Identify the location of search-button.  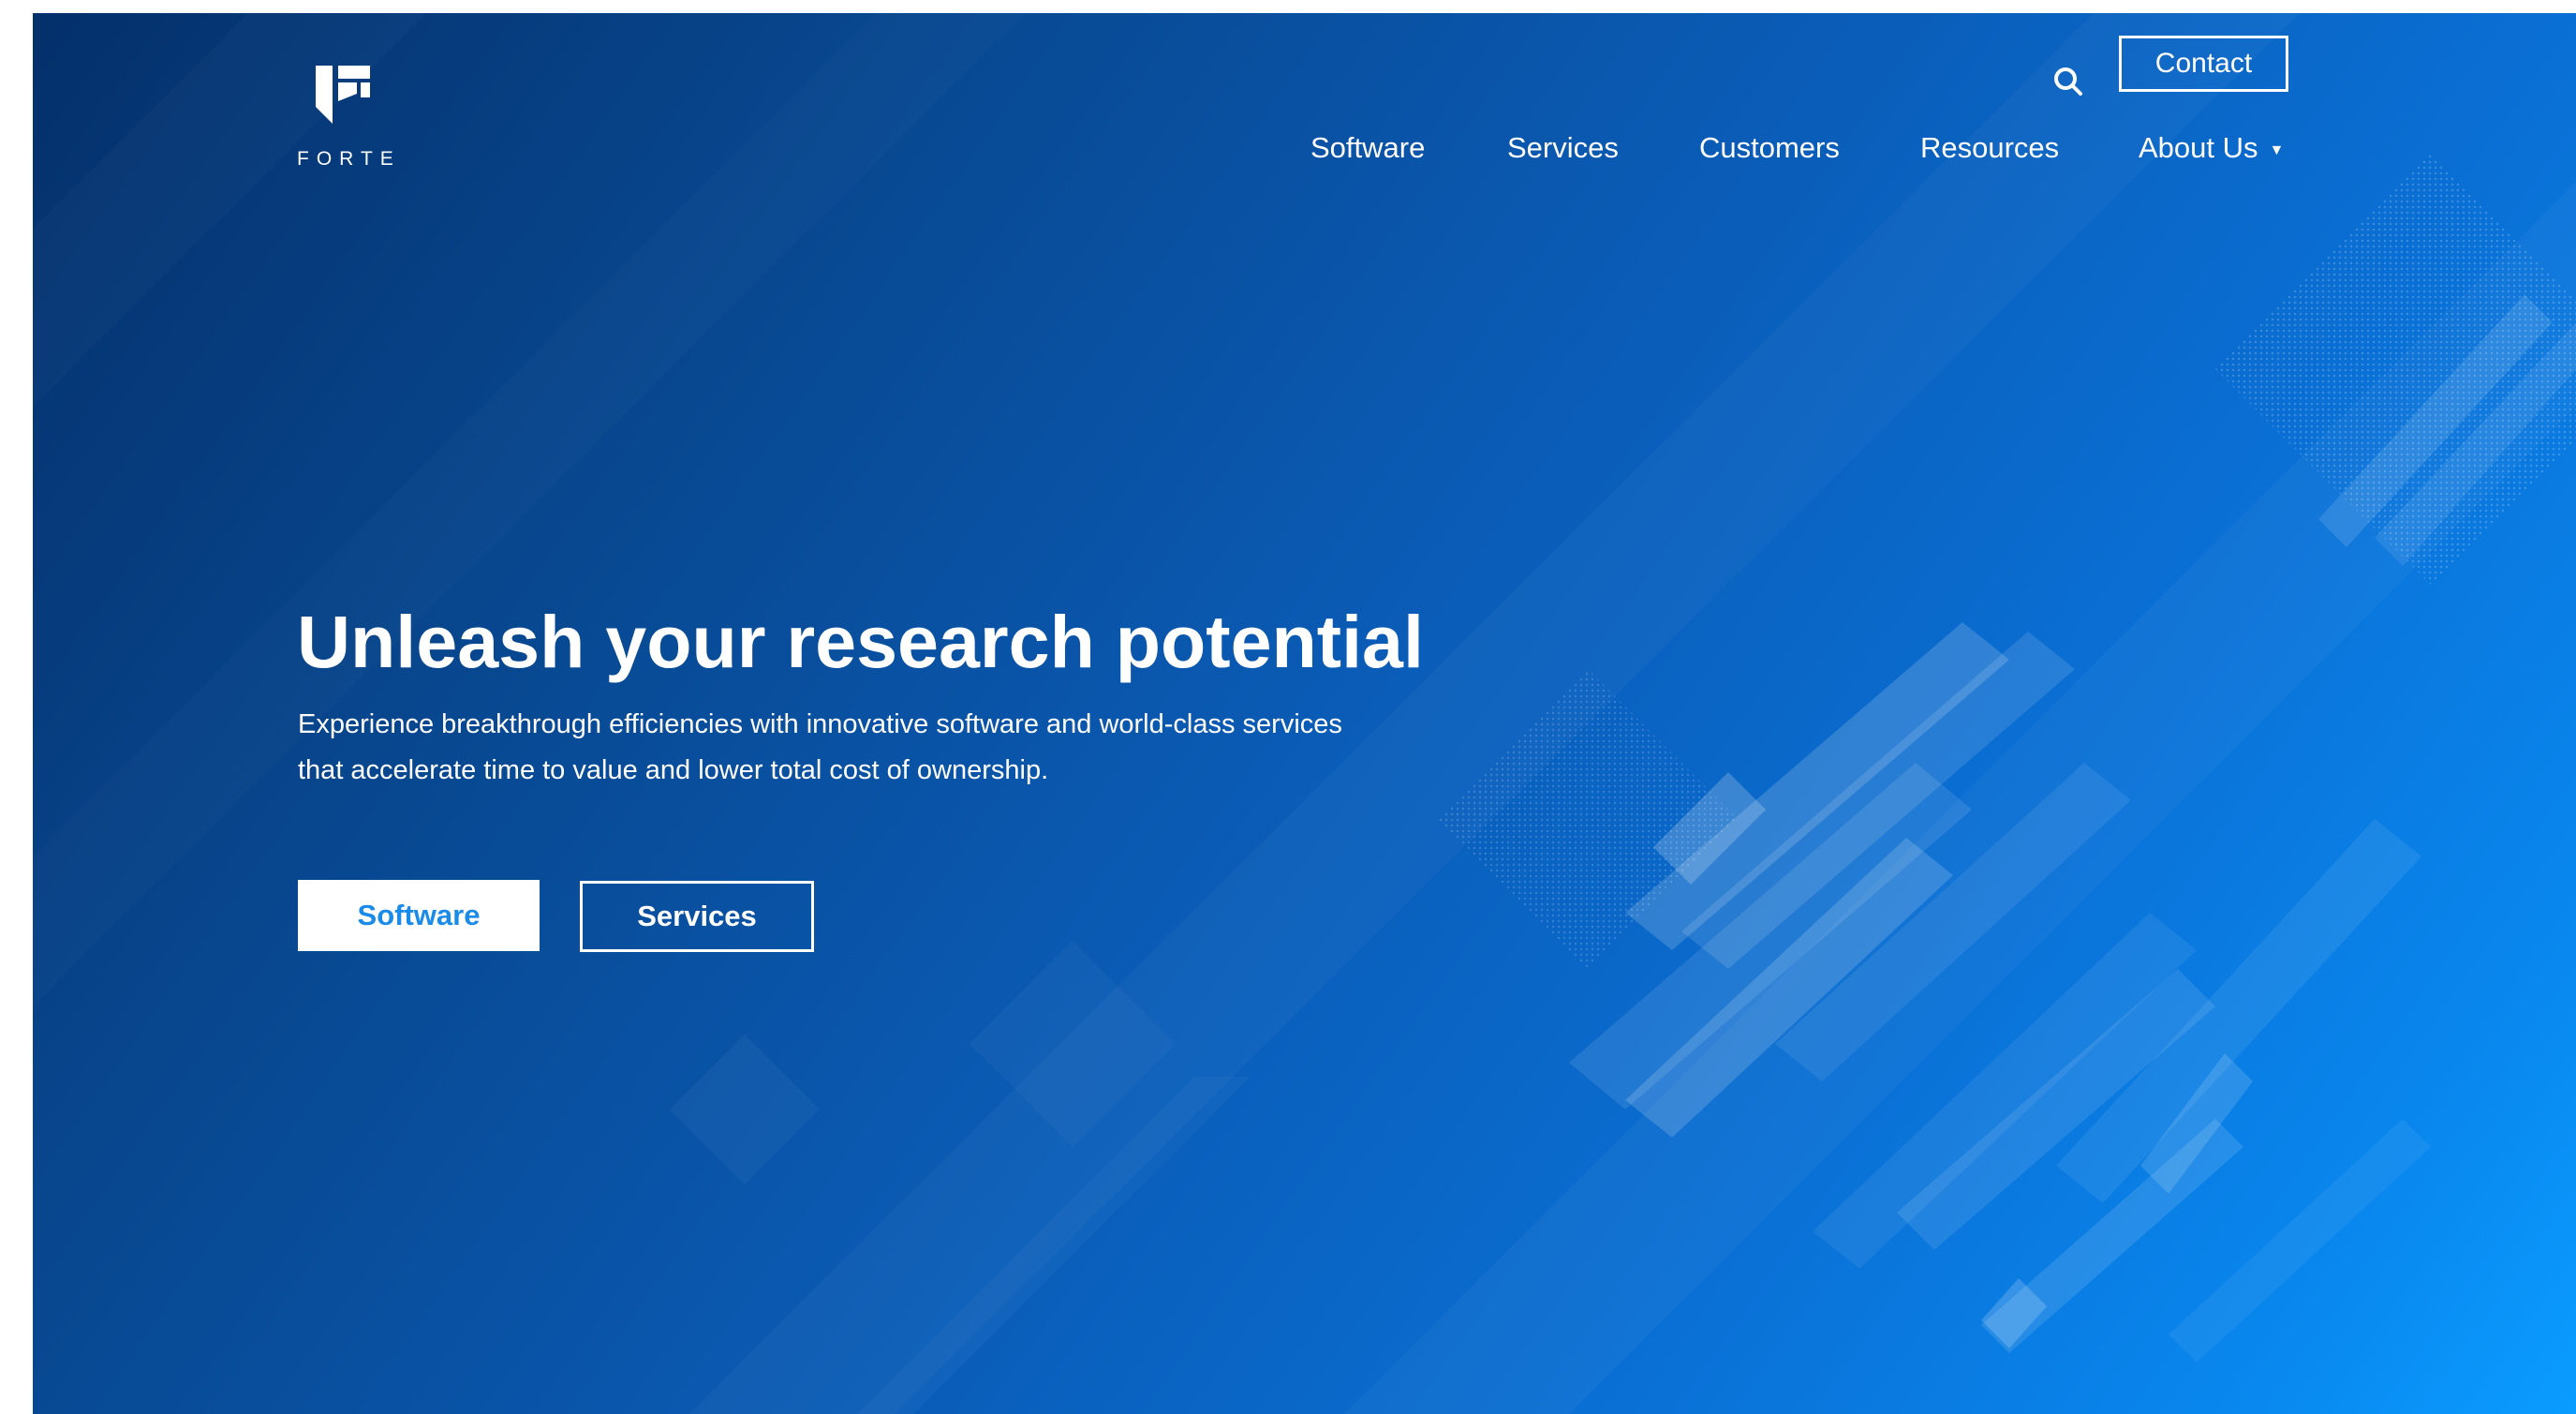
(2070, 83).